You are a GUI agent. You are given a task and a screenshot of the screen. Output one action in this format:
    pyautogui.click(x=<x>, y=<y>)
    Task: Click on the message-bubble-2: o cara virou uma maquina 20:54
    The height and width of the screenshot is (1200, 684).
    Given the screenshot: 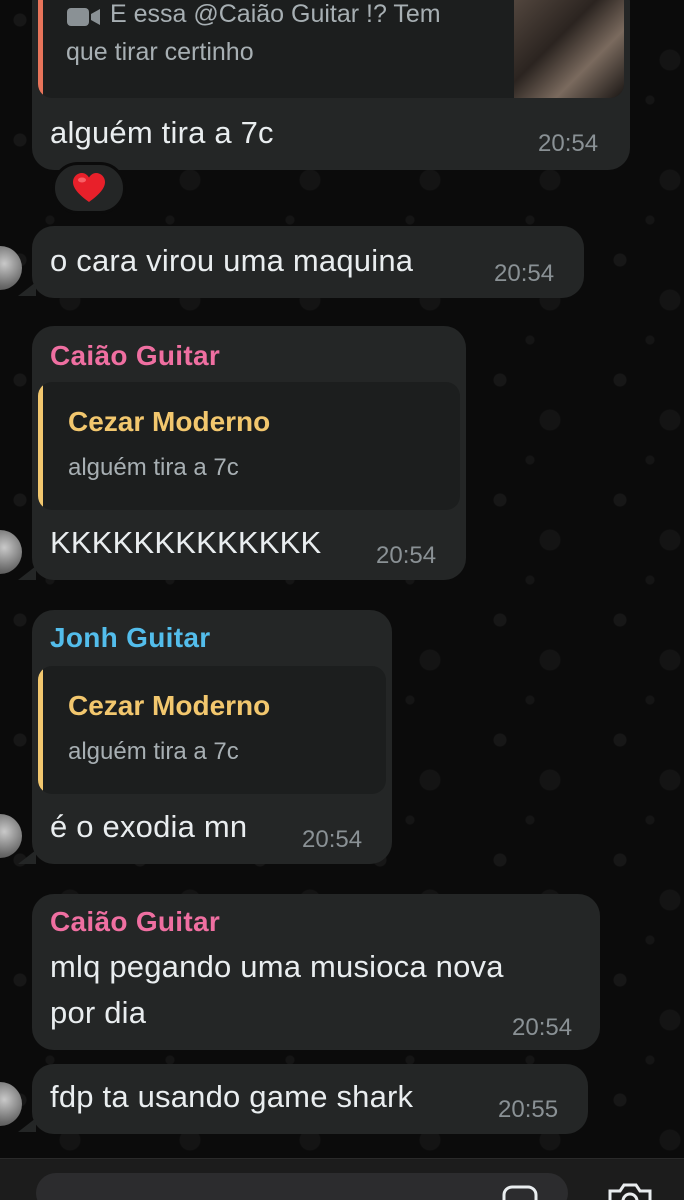 What is the action you would take?
    pyautogui.click(x=308, y=262)
    